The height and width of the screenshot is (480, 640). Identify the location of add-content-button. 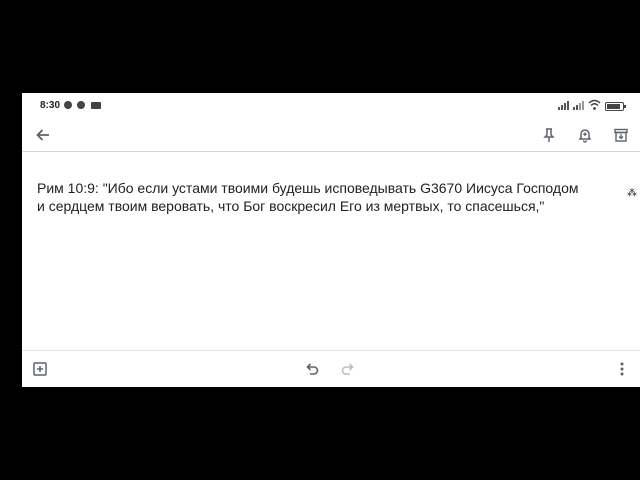
(40, 369).